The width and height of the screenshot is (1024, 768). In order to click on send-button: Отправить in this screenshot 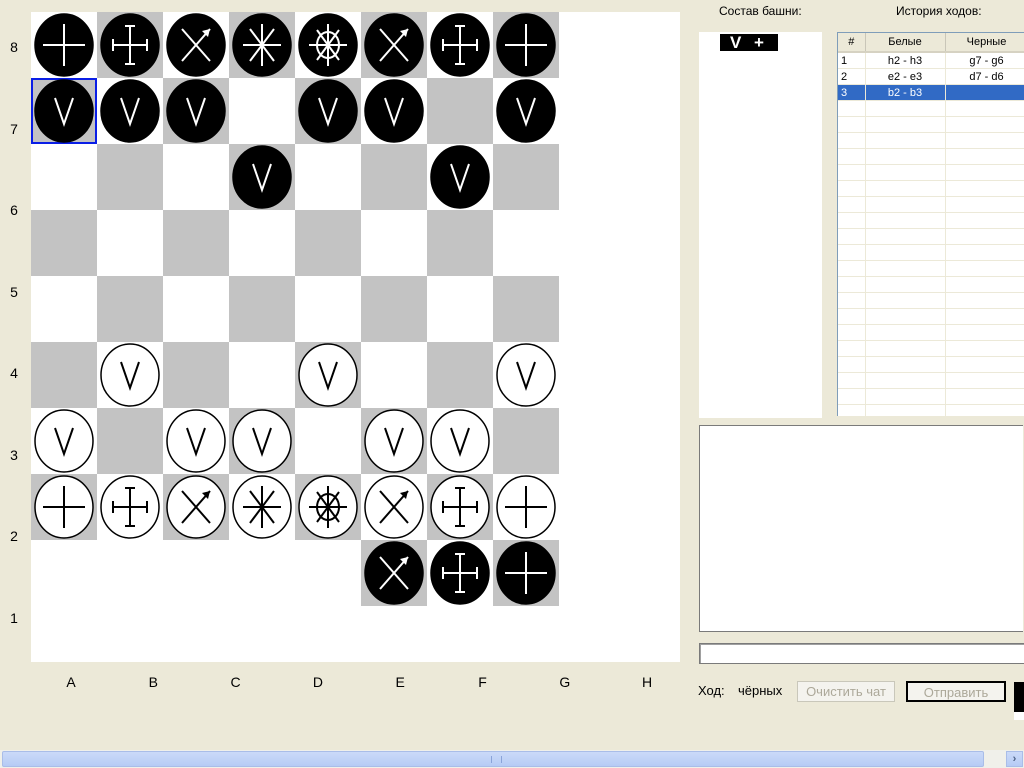, I will do `click(956, 691)`.